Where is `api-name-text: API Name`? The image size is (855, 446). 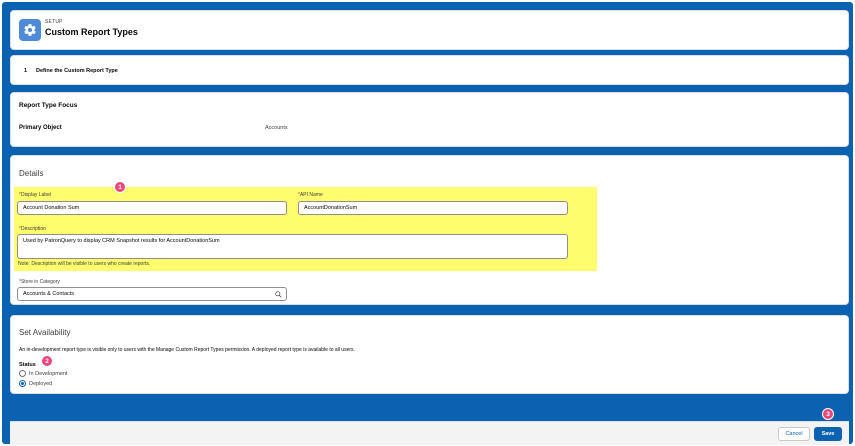 api-name-text: API Name is located at coordinates (311, 195).